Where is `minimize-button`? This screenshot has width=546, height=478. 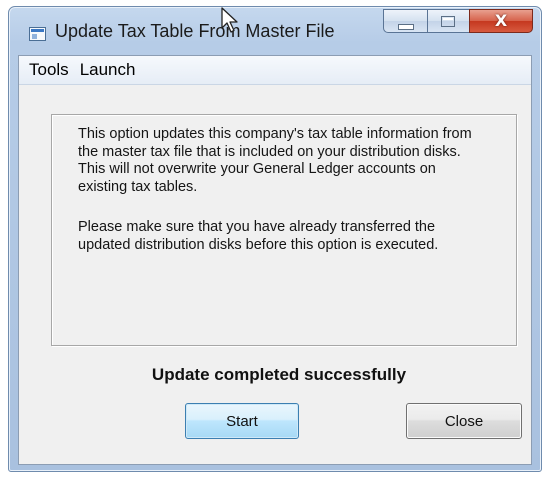 minimize-button is located at coordinates (405, 21).